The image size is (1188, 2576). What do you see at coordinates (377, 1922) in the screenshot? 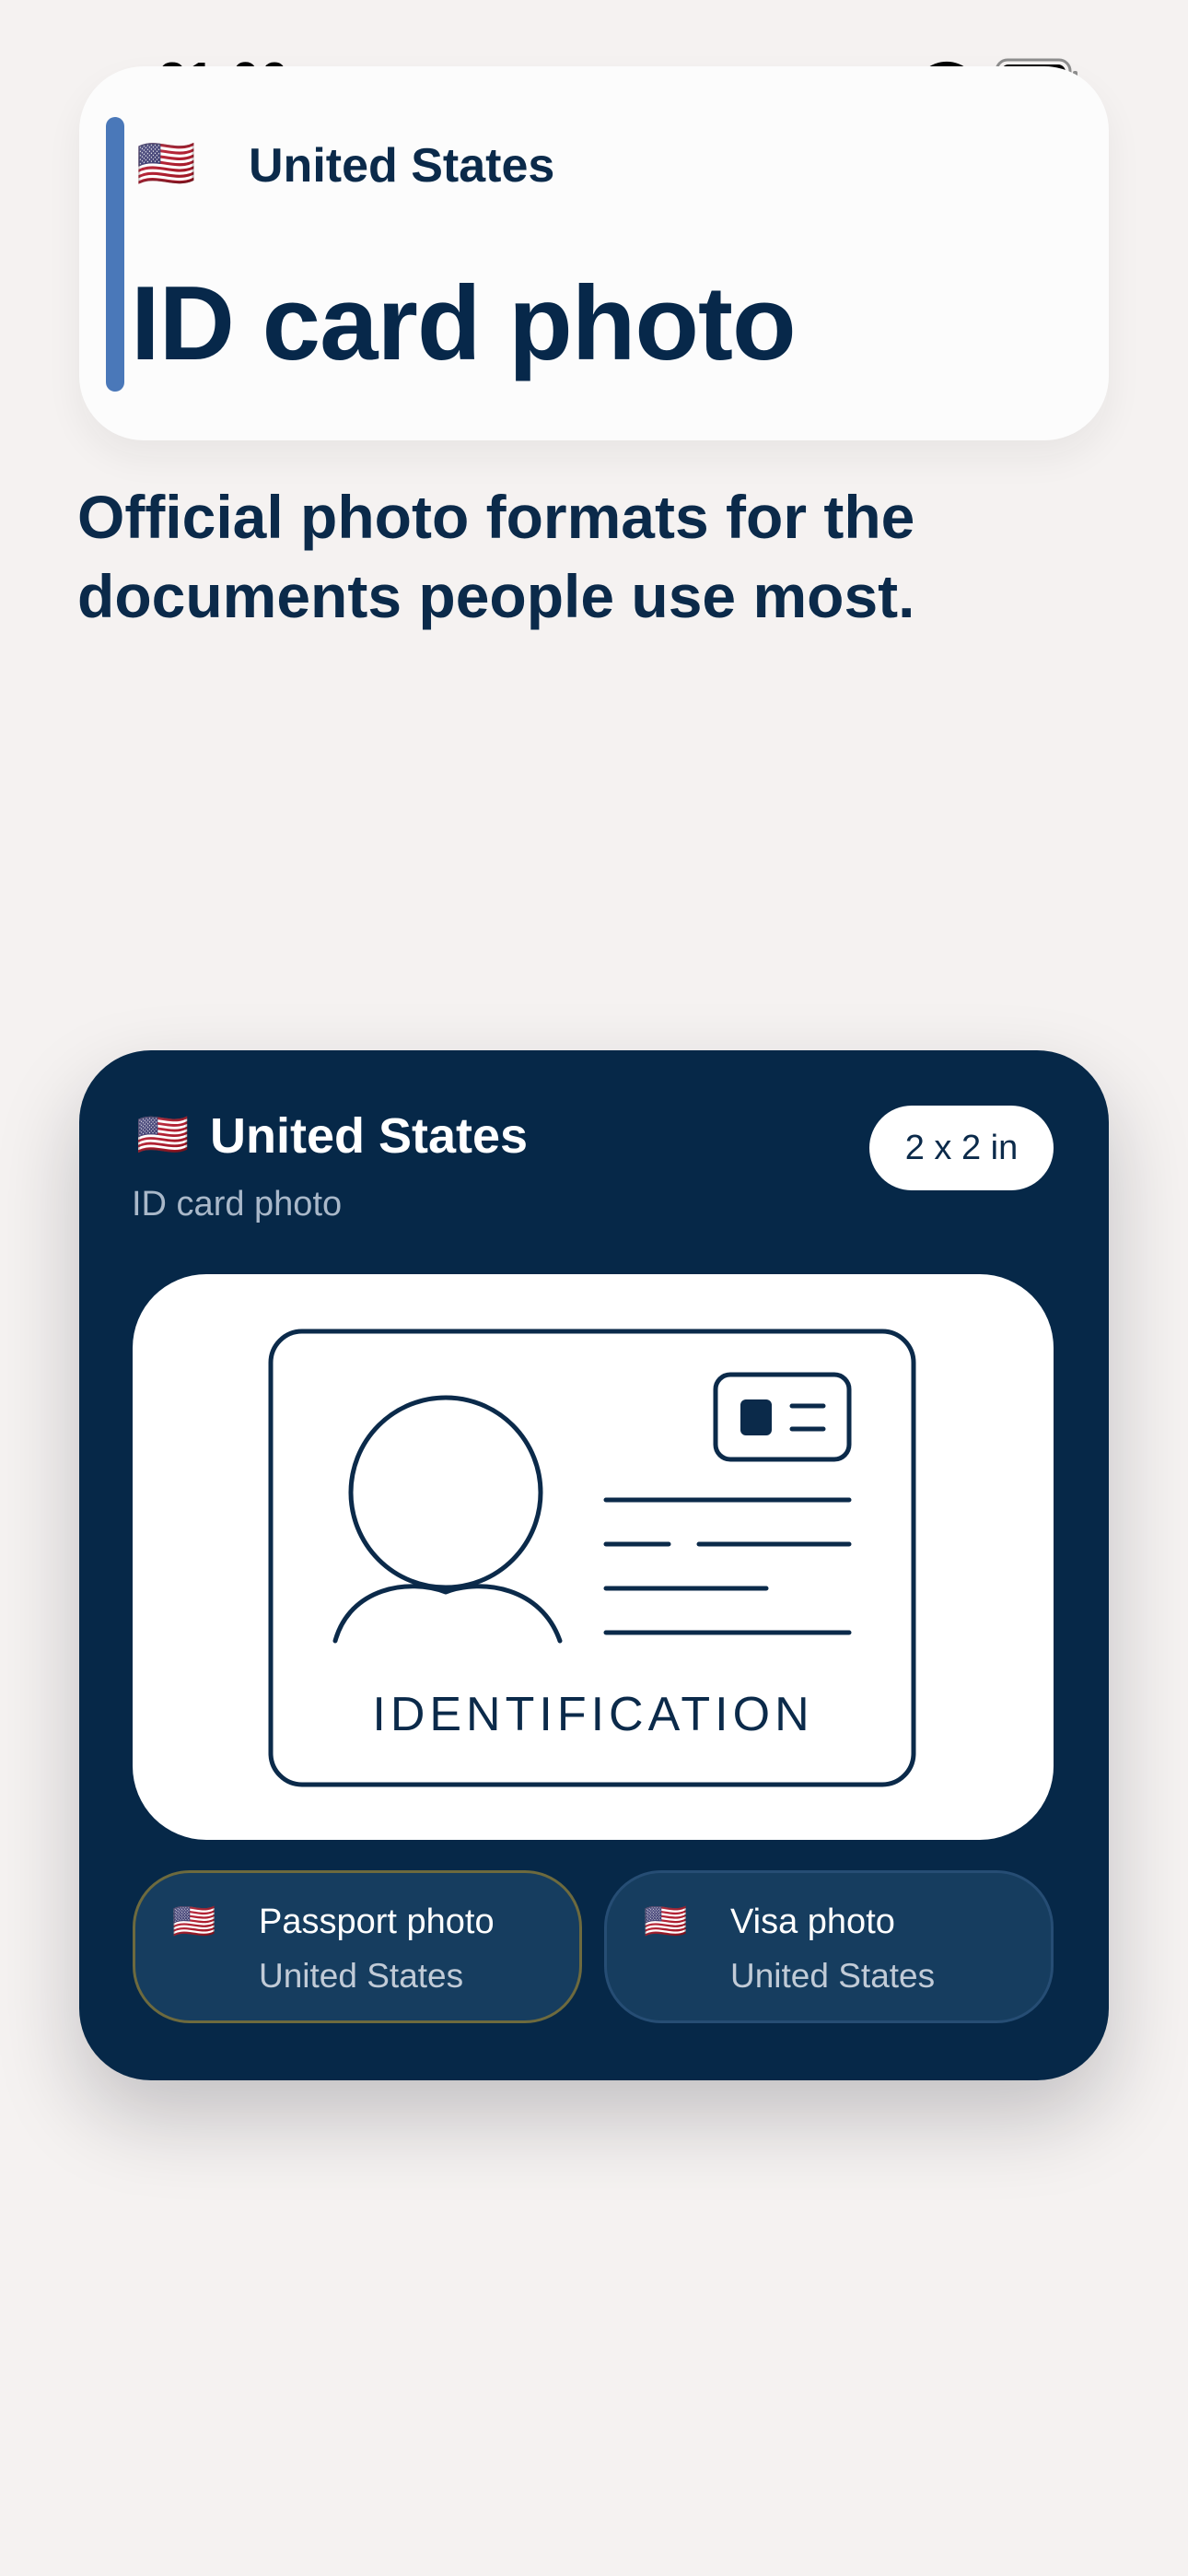
I see `suggestion-title: Passport photo` at bounding box center [377, 1922].